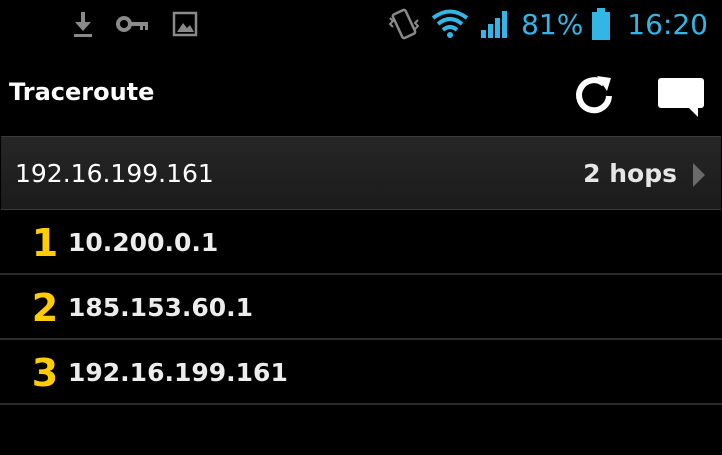 The width and height of the screenshot is (722, 455). I want to click on comment-icon, so click(681, 97).